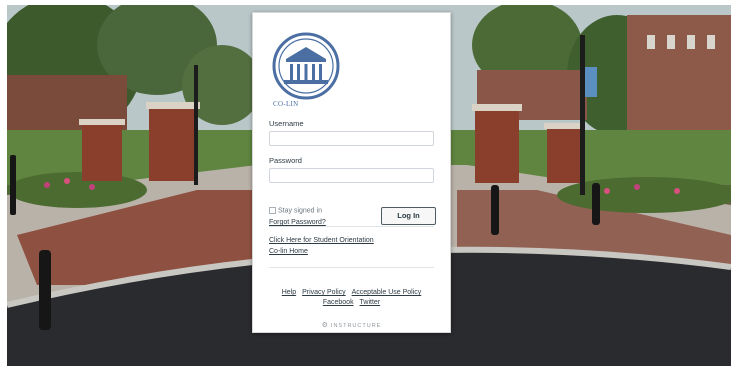  Describe the element at coordinates (306, 66) in the screenshot. I see `college-building-icon` at that location.